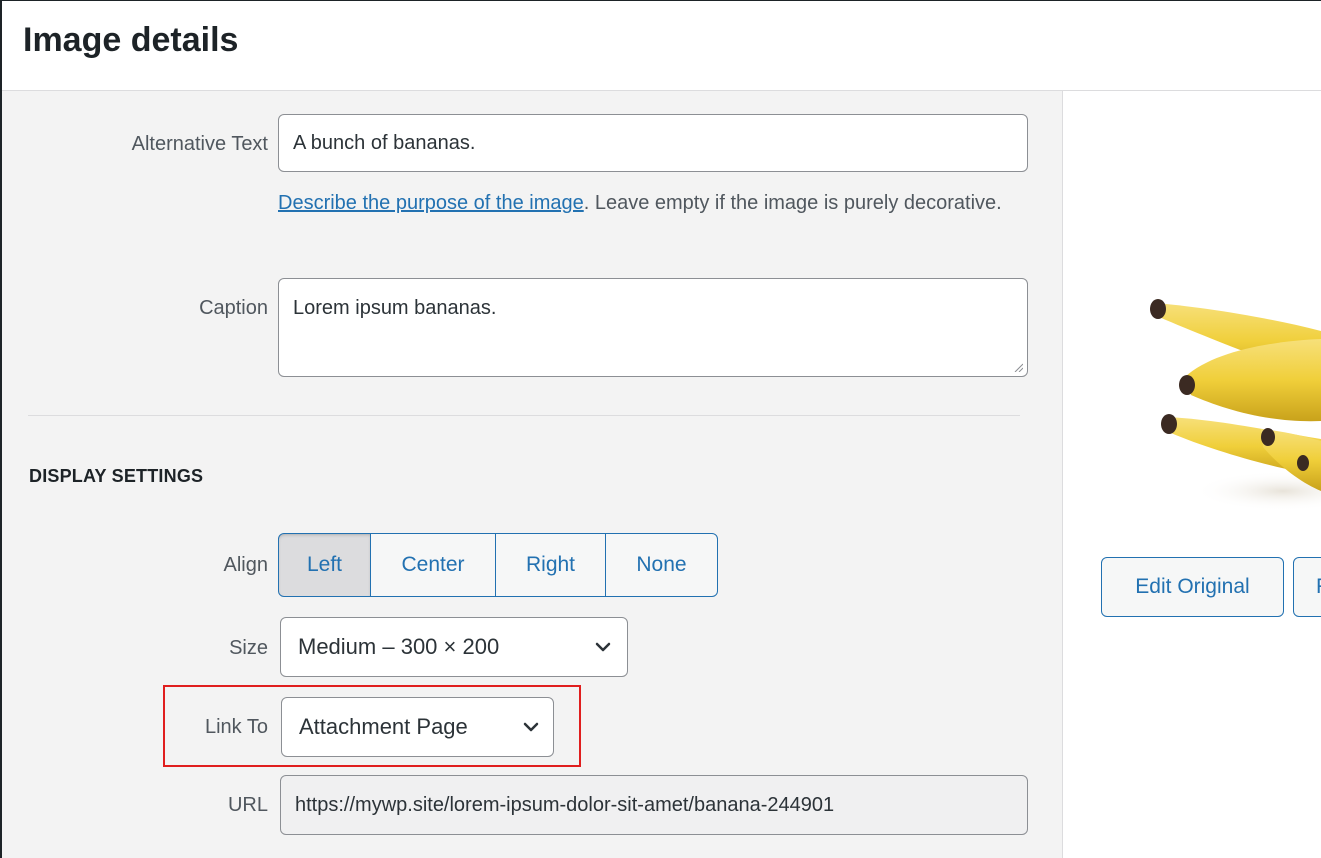  Describe the element at coordinates (1235, 405) in the screenshot. I see `banana-image` at that location.